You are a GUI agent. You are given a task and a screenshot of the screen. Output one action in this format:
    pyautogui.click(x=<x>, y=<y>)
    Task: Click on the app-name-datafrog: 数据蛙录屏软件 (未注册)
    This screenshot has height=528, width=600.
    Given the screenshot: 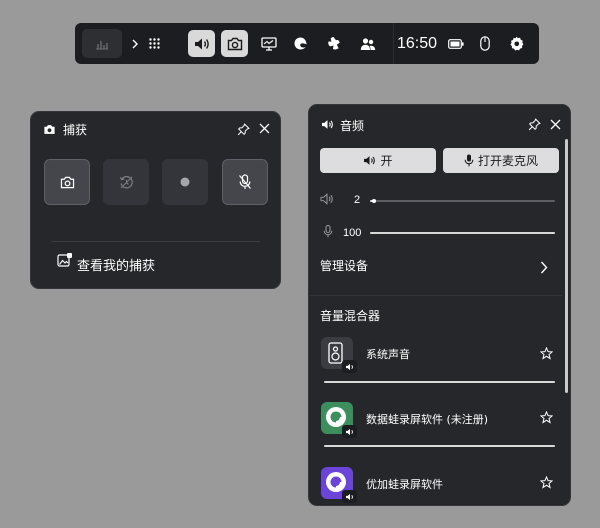 What is the action you would take?
    pyautogui.click(x=427, y=419)
    